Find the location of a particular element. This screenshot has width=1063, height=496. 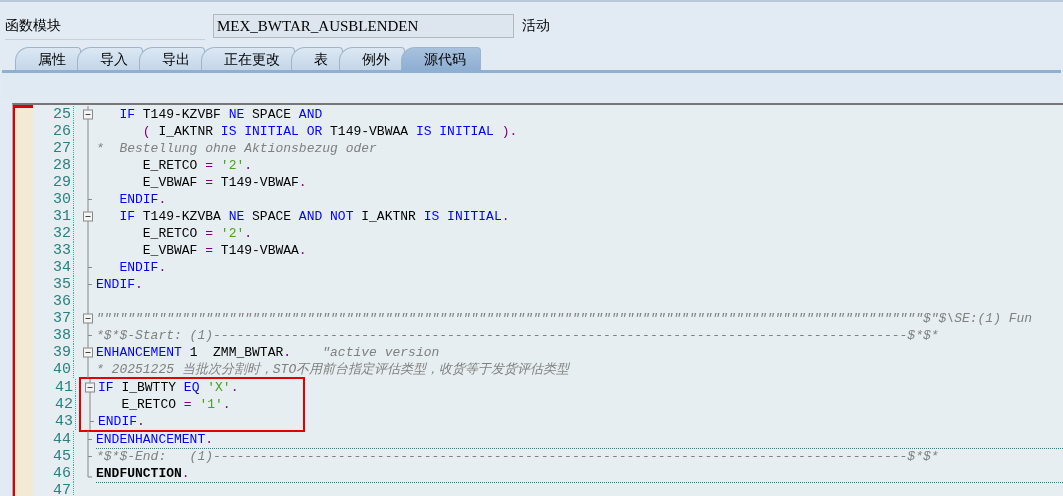

code-line: * 20251225 当批次分割时，STO不用前台指定评估类型，收货等于发货评估类型 is located at coordinates (333, 369).